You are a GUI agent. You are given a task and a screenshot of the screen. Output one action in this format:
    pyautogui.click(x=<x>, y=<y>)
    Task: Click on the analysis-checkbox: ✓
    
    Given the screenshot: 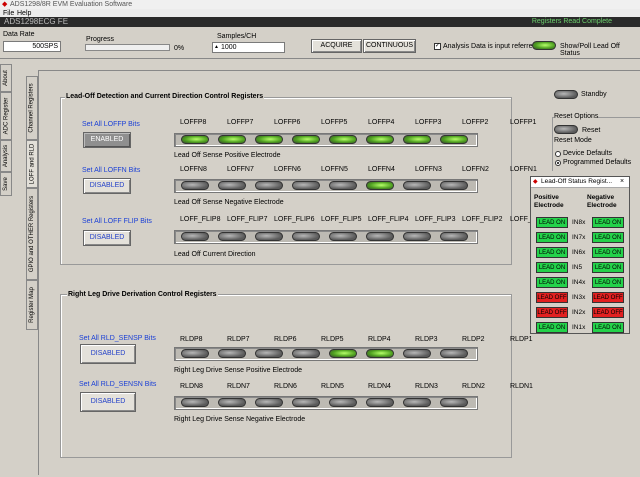 What is the action you would take?
    pyautogui.click(x=437, y=46)
    